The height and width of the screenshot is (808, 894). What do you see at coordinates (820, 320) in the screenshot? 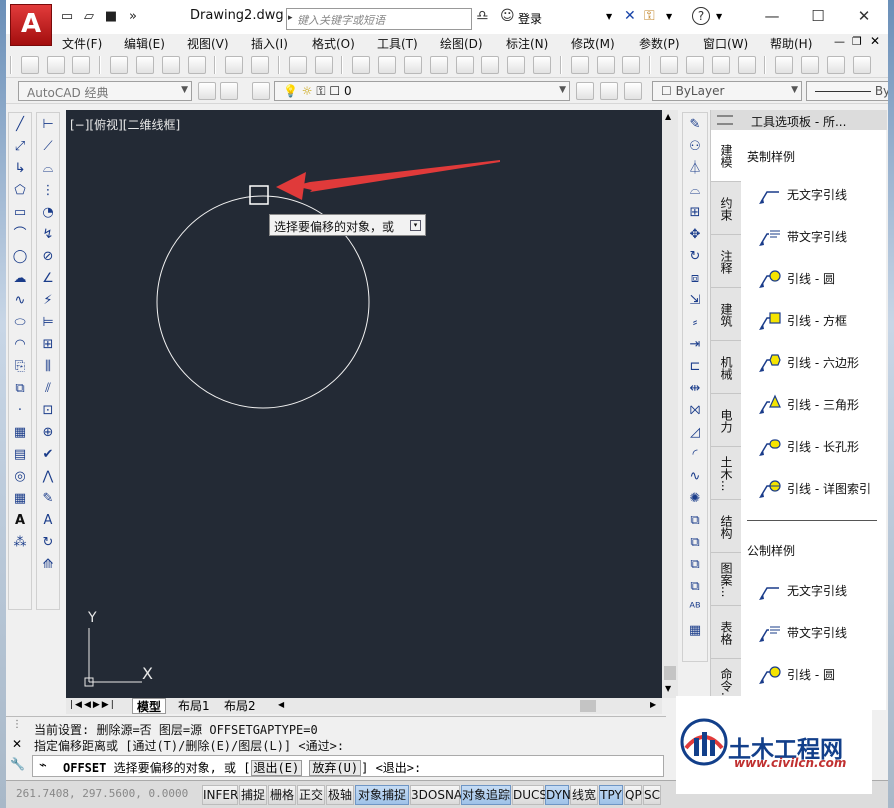
I see `tool-imperial-leader-box: 引线 - 方框` at bounding box center [820, 320].